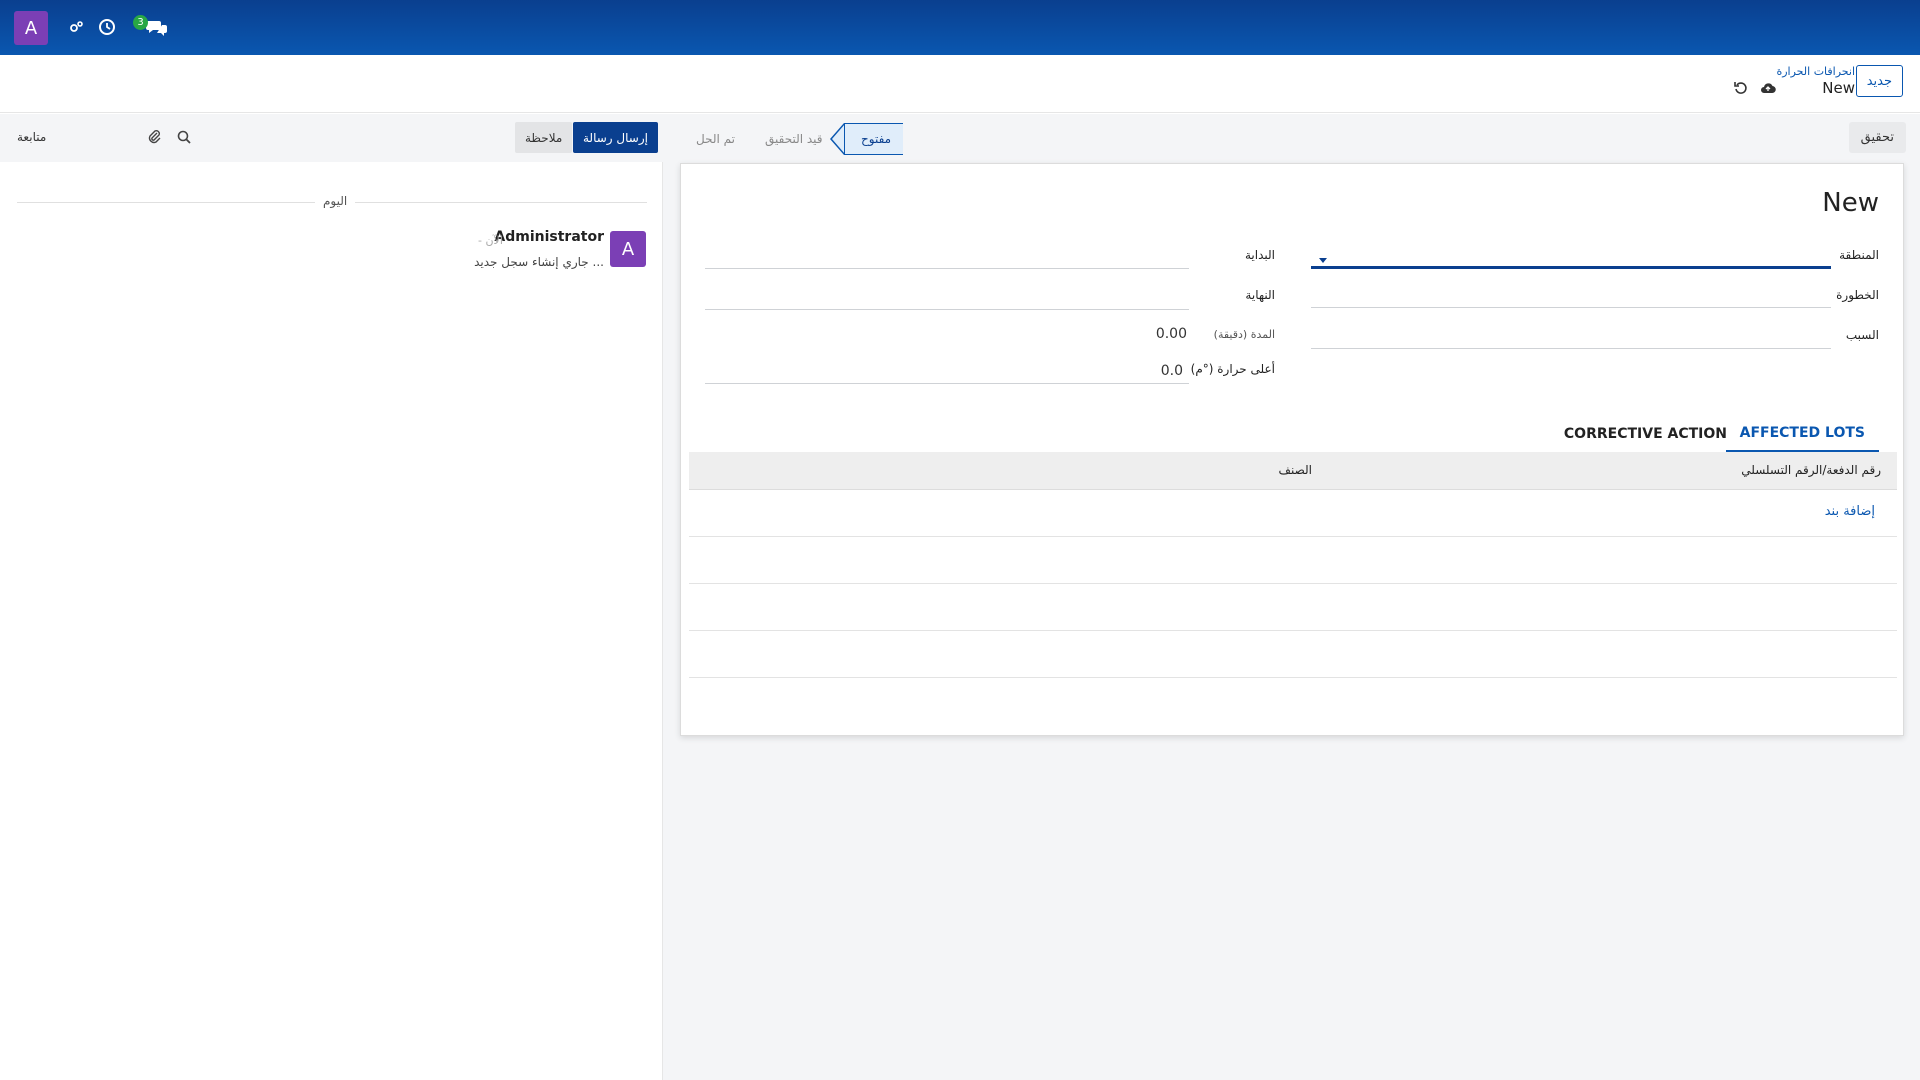 This screenshot has width=1920, height=1080. I want to click on end-label: النهاية, so click(1260, 295).